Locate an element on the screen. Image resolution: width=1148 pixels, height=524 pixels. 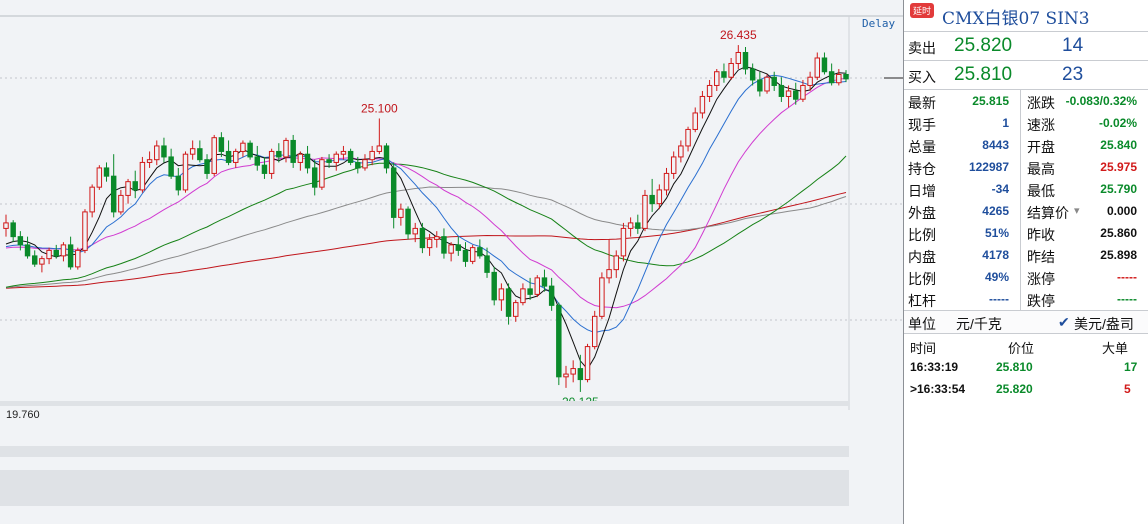
stat-value: 25.840 is located at coordinates (1118, 145).